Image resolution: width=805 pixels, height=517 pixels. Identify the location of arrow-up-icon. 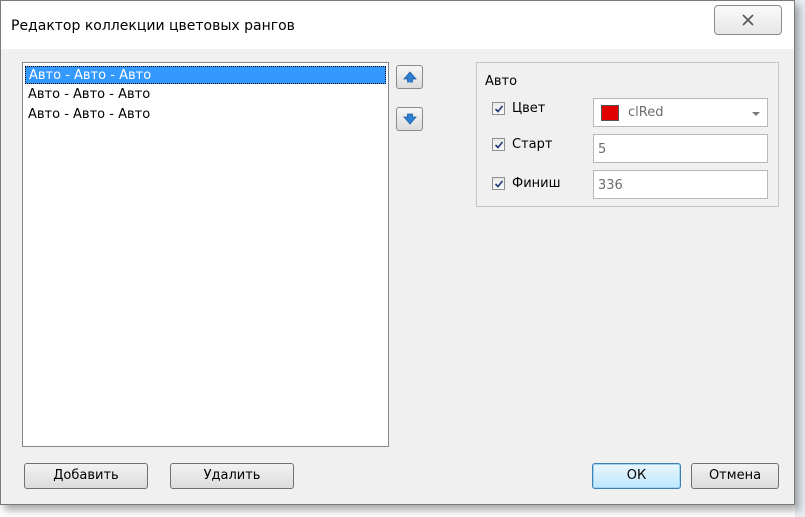
(410, 77).